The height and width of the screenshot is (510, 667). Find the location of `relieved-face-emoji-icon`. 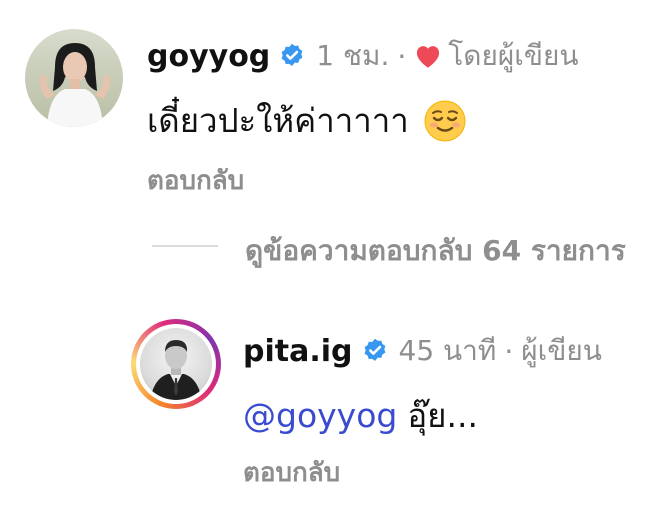

relieved-face-emoji-icon is located at coordinates (445, 121).